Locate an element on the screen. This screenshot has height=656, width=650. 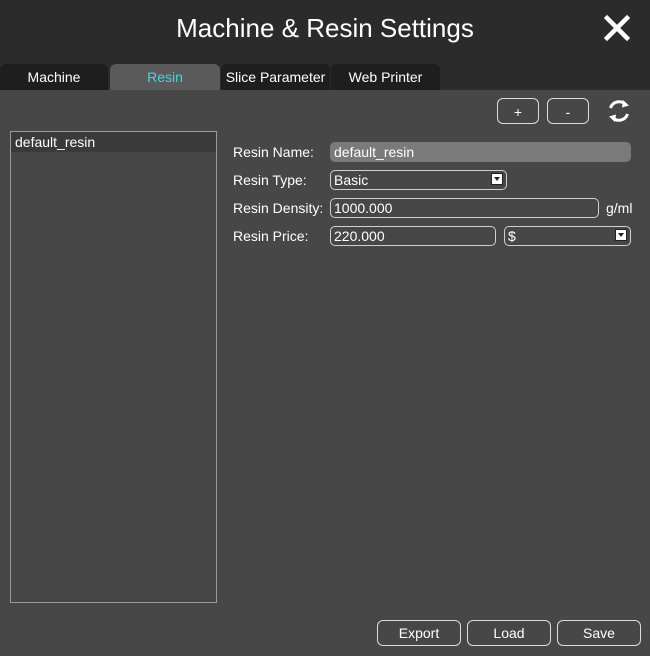
density-unit: g/ml is located at coordinates (619, 208).